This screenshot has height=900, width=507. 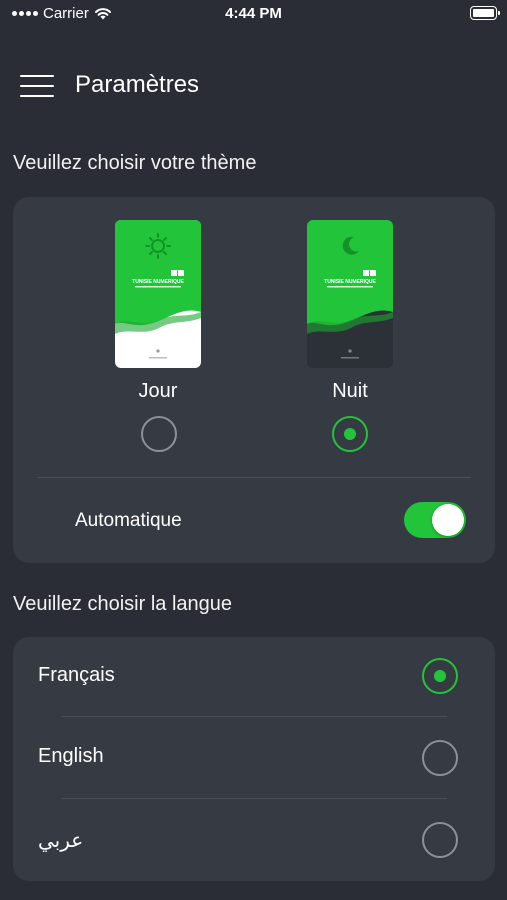 I want to click on status-time: 4:44 PM, so click(x=253, y=13).